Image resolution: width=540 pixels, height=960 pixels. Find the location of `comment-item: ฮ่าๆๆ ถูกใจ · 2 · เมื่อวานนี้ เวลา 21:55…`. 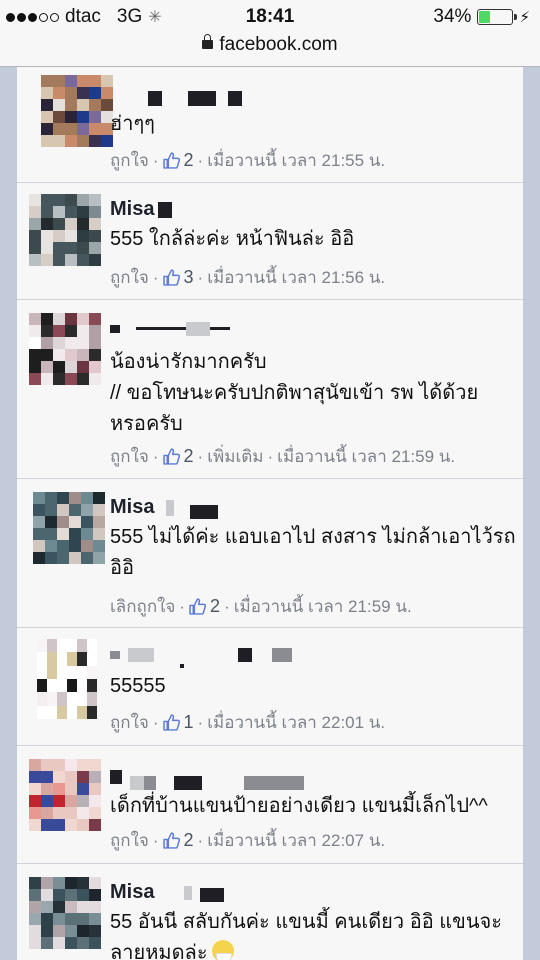

comment-item: ฮ่าๆๆ ถูกใจ · 2 · เมื่อวานนี้ เวลา 21:55… is located at coordinates (270, 125).